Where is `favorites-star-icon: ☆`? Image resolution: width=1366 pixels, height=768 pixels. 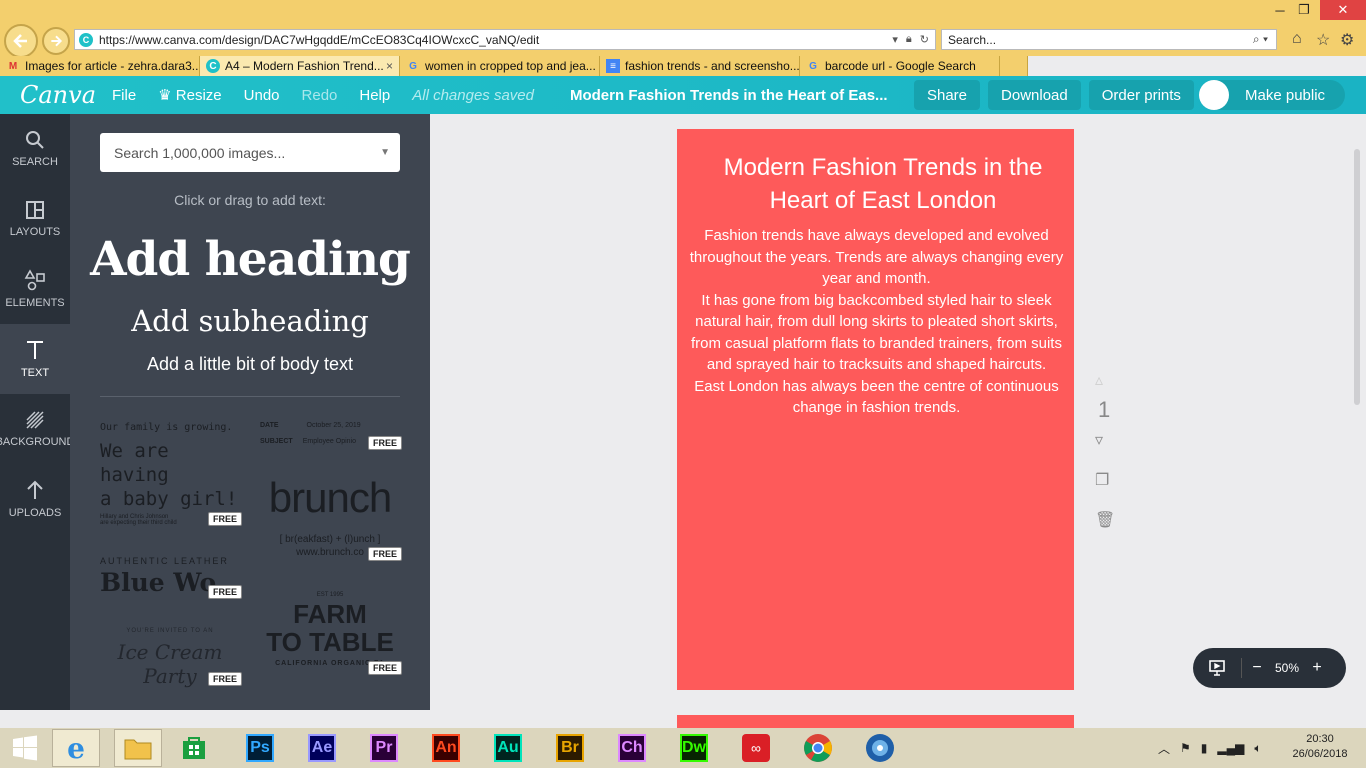
favorites-star-icon: ☆ is located at coordinates (1323, 40).